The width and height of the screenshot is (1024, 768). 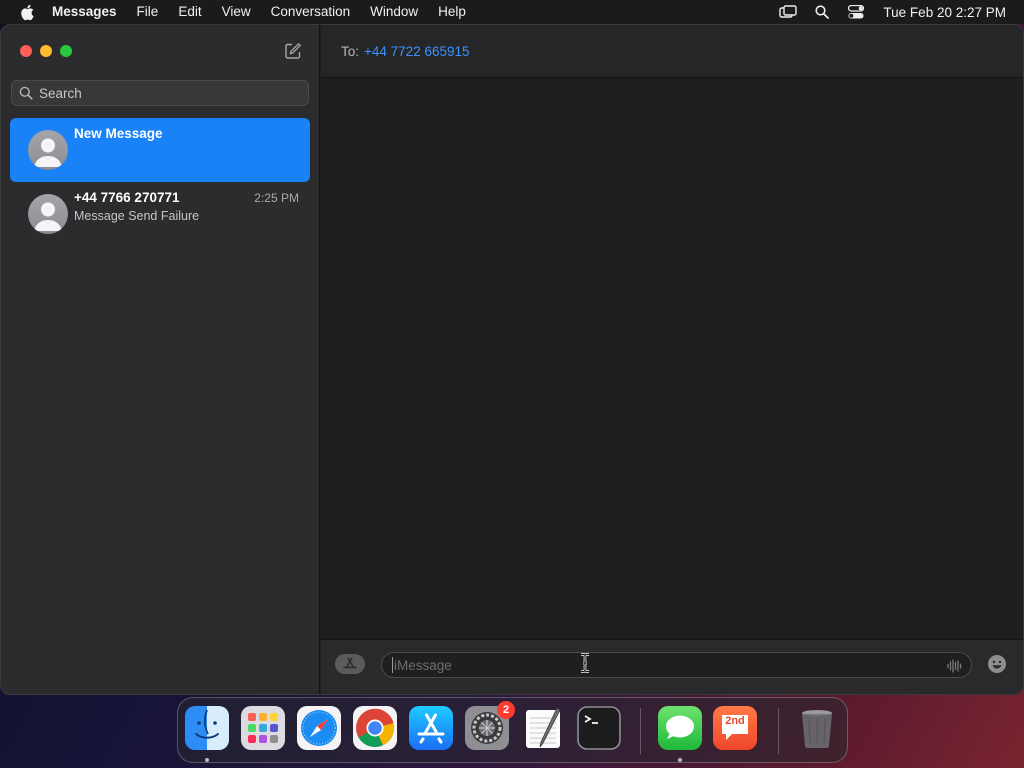 I want to click on to-label: To:, so click(x=350, y=51).